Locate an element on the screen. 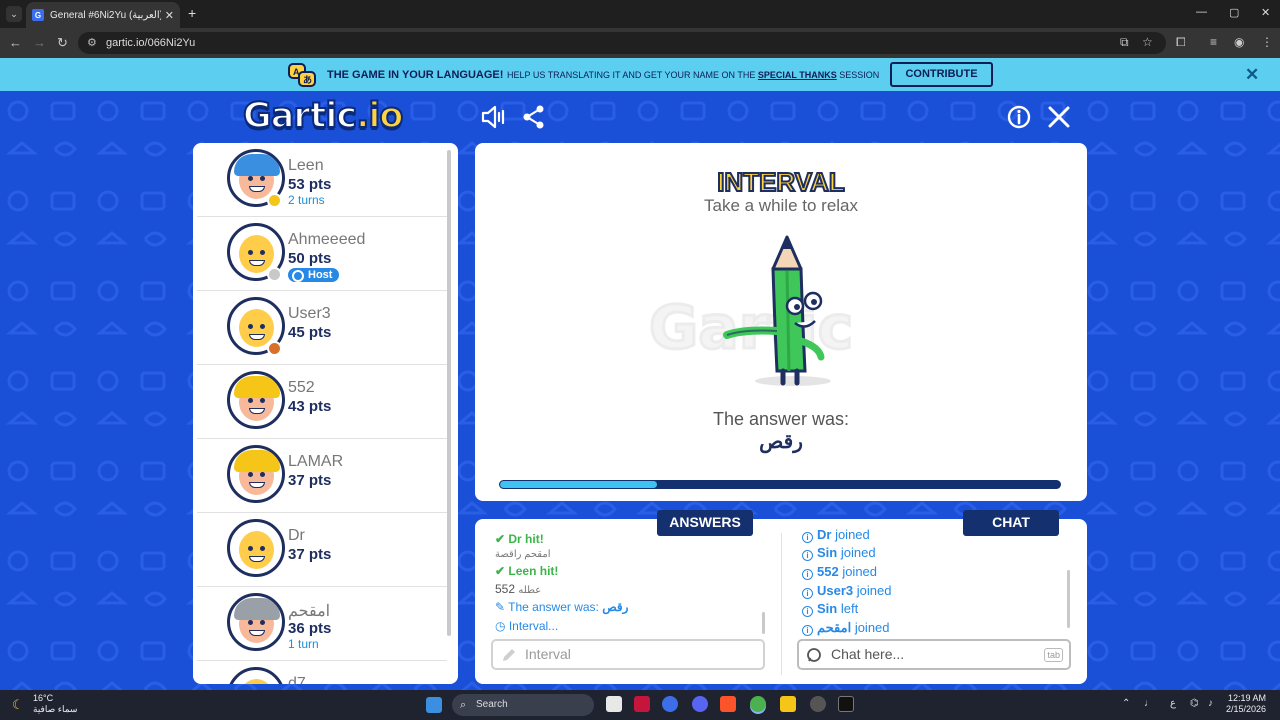 The image size is (1280, 720). taskbar-clock: 12:19 AM 2/15/2026 is located at coordinates (1246, 704).